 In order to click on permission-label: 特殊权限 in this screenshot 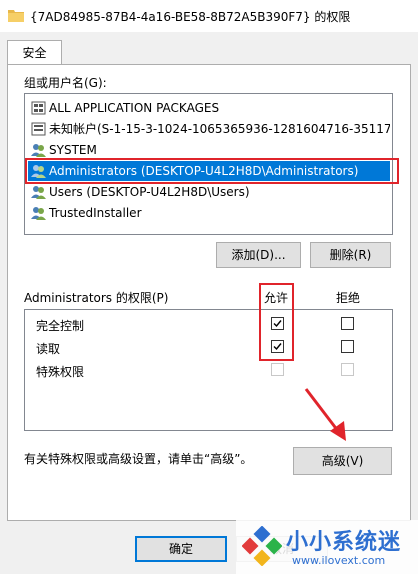, I will do `click(60, 372)`.